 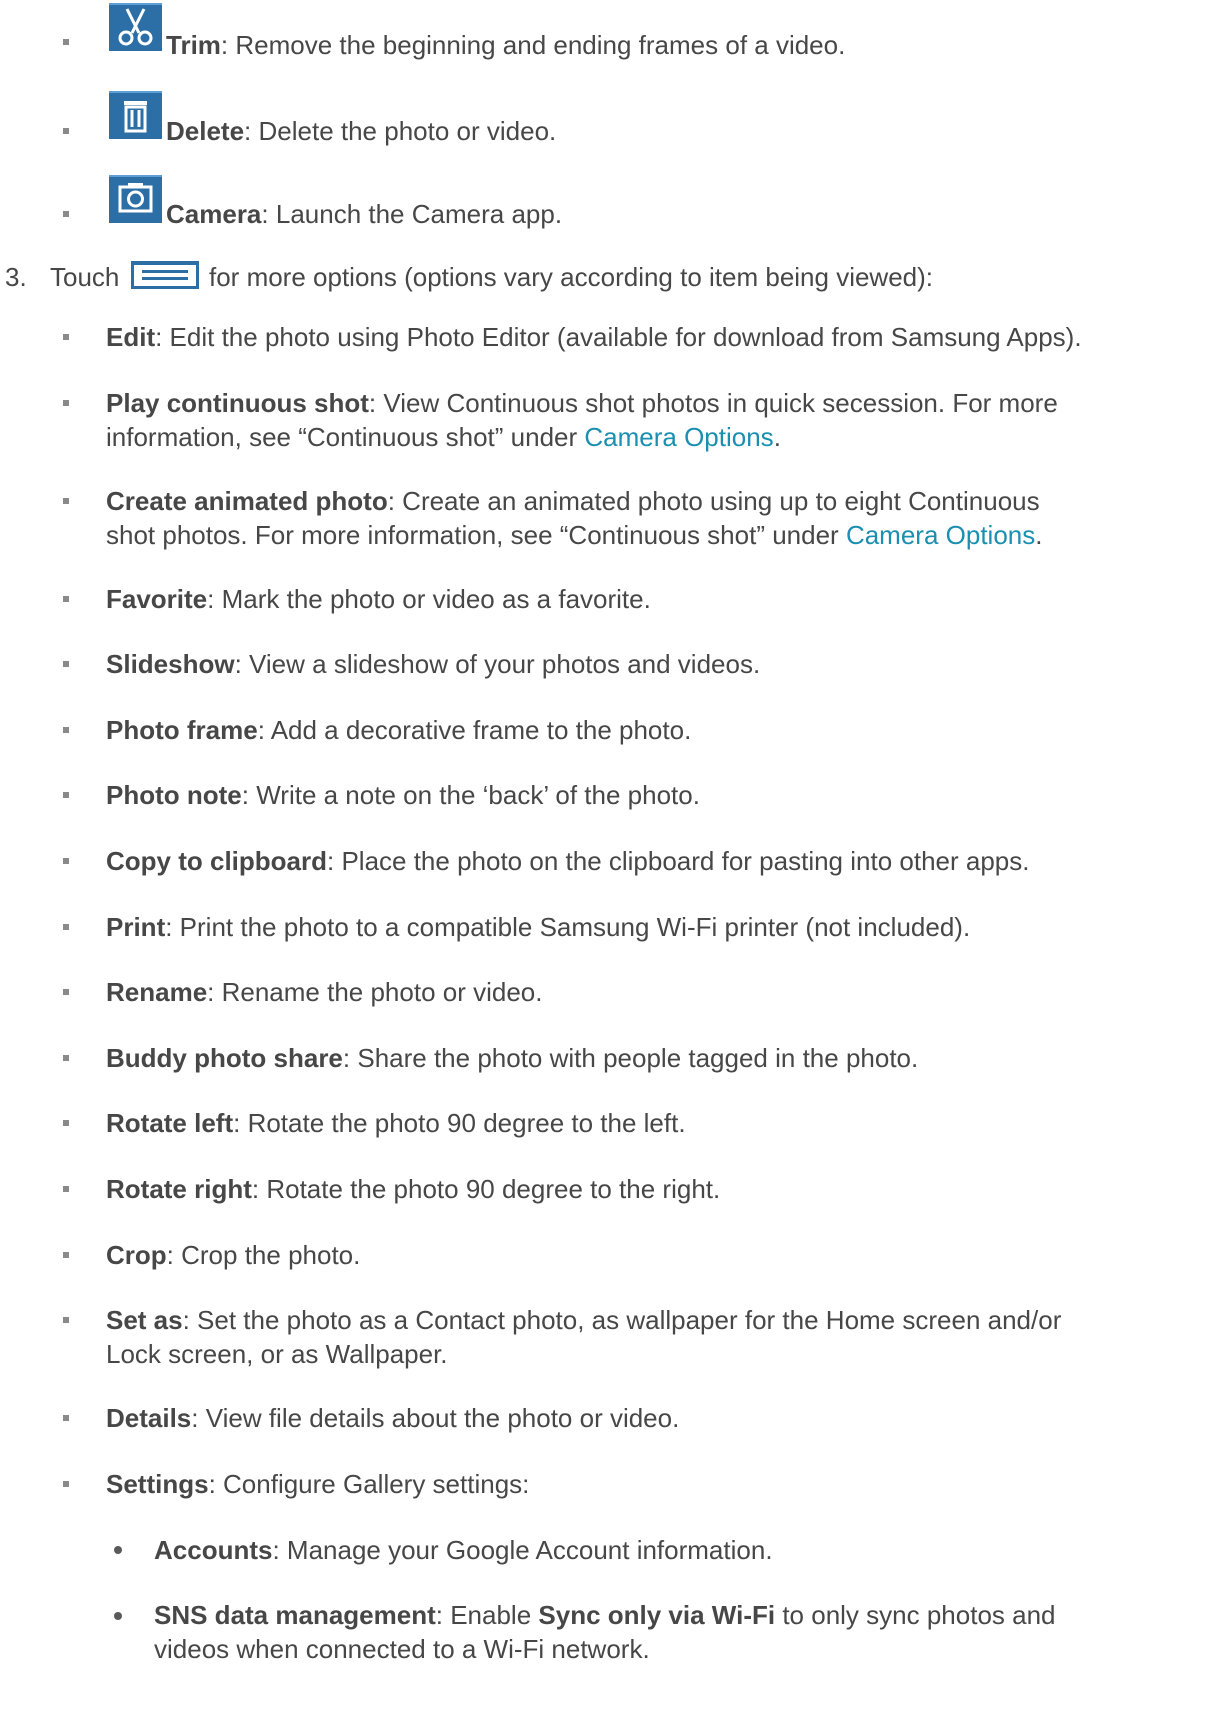 I want to click on icon-item-text: Camera: Launch the Camera app., so click(x=364, y=214).